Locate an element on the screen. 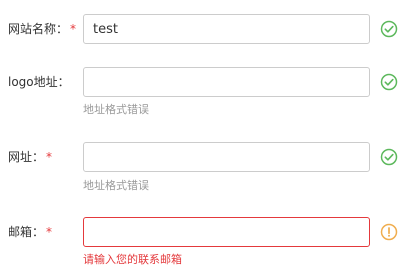 This screenshot has width=405, height=276. logo-url-label: logo地址： is located at coordinates (39, 82).